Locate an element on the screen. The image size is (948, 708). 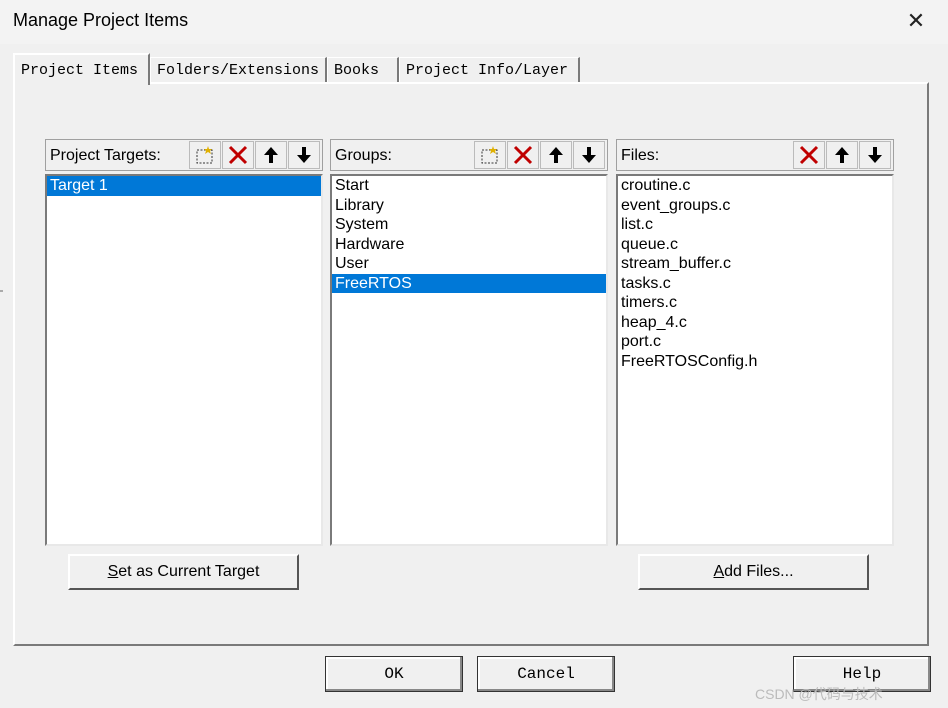
list-item: tasks.c is located at coordinates (755, 284).